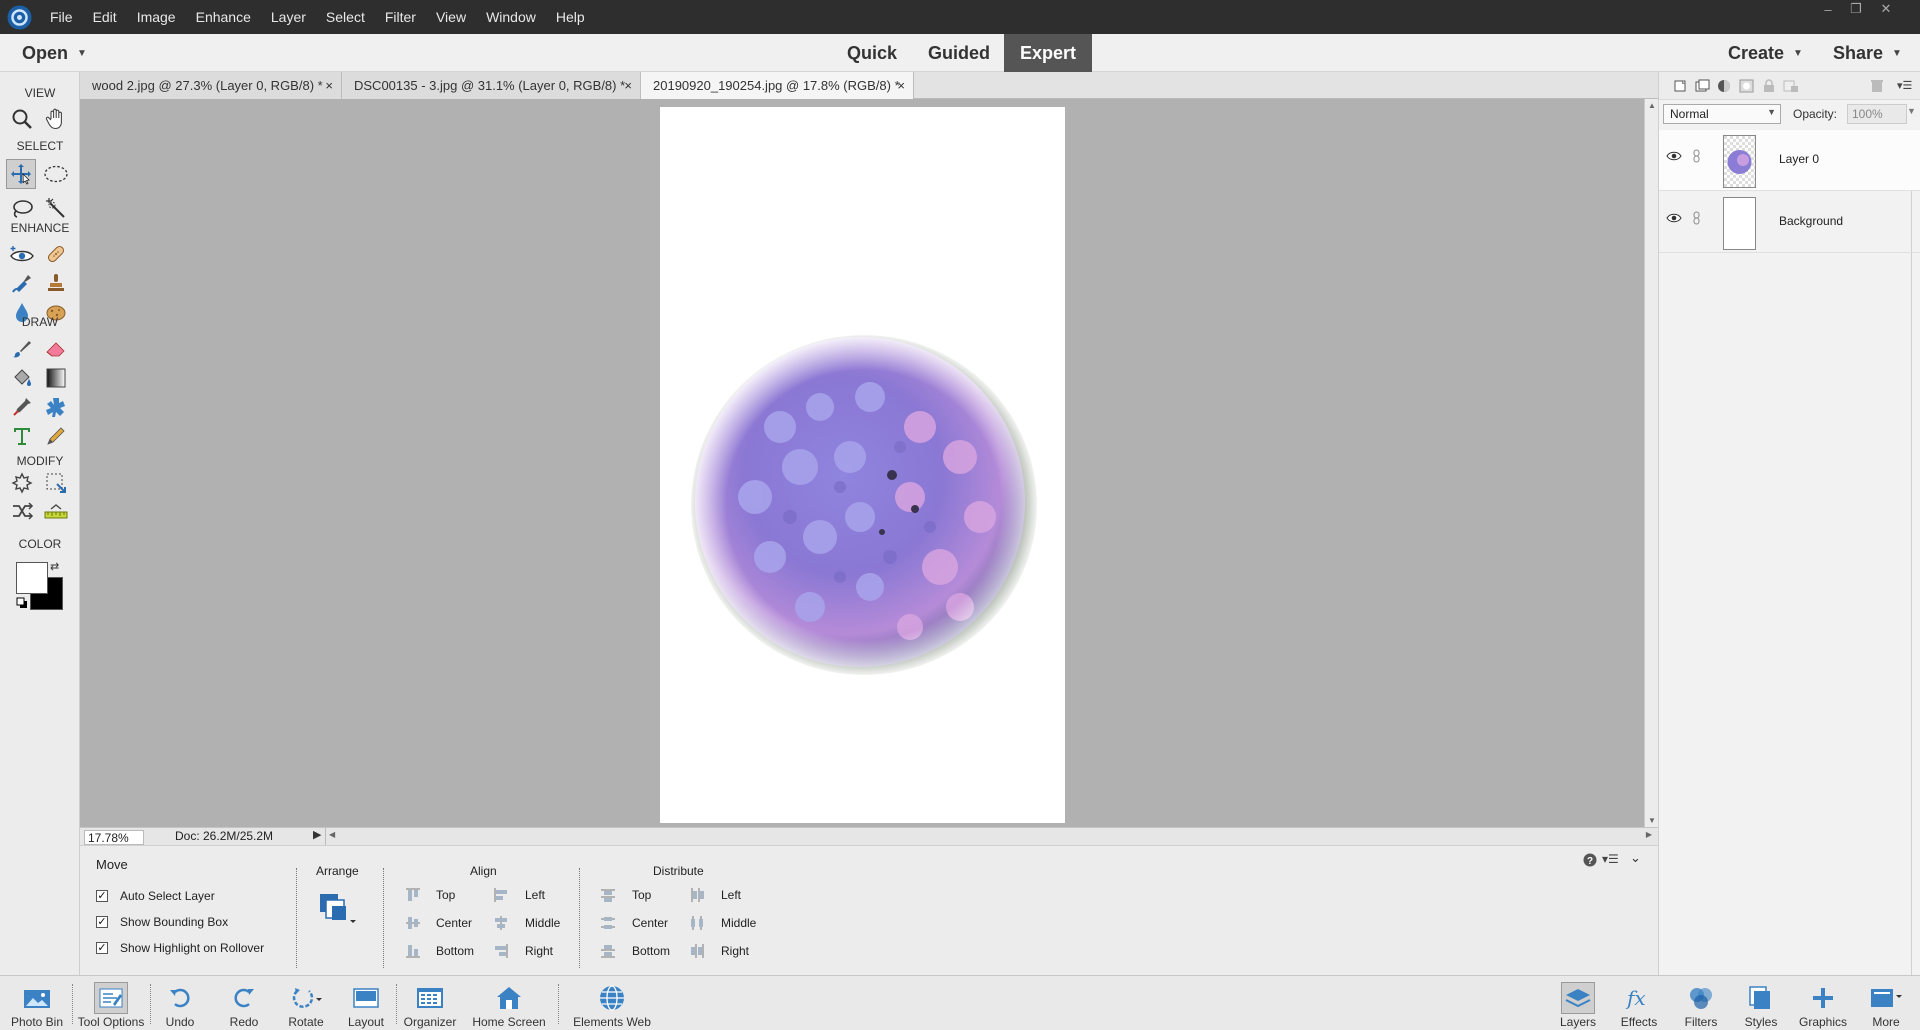  What do you see at coordinates (509, 1003) in the screenshot?
I see `home-screen-button: Home Screen` at bounding box center [509, 1003].